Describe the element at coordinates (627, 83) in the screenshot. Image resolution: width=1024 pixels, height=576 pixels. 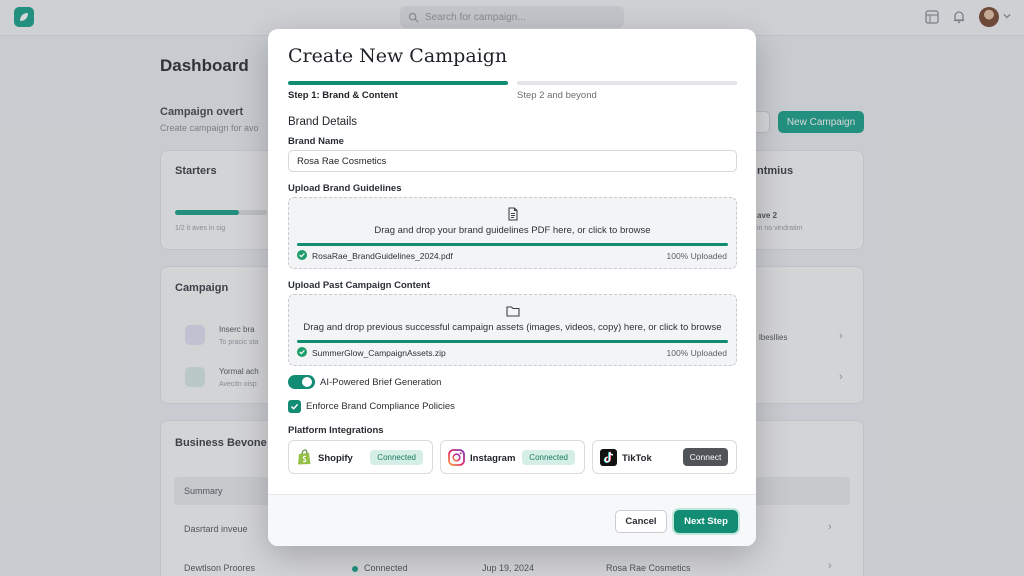
I see `step-2-progress` at that location.